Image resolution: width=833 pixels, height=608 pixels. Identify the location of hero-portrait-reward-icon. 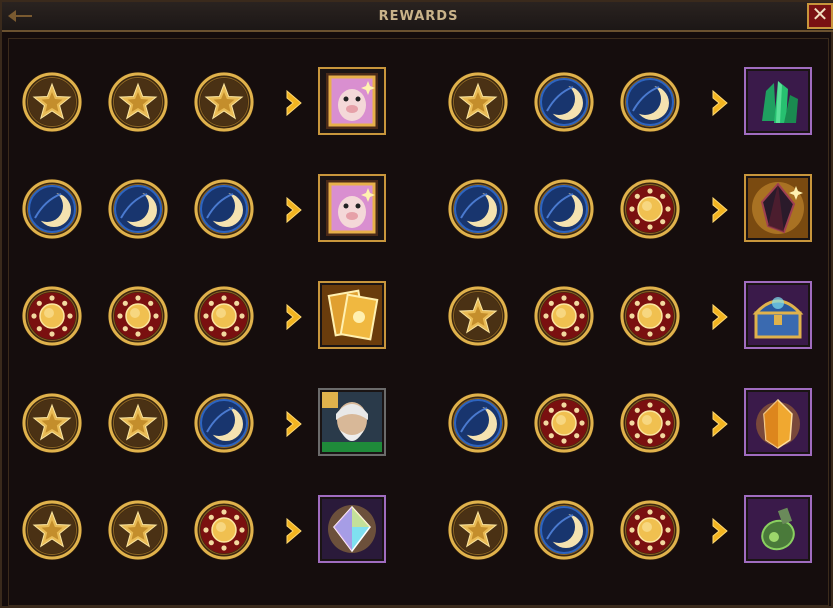
(352, 422).